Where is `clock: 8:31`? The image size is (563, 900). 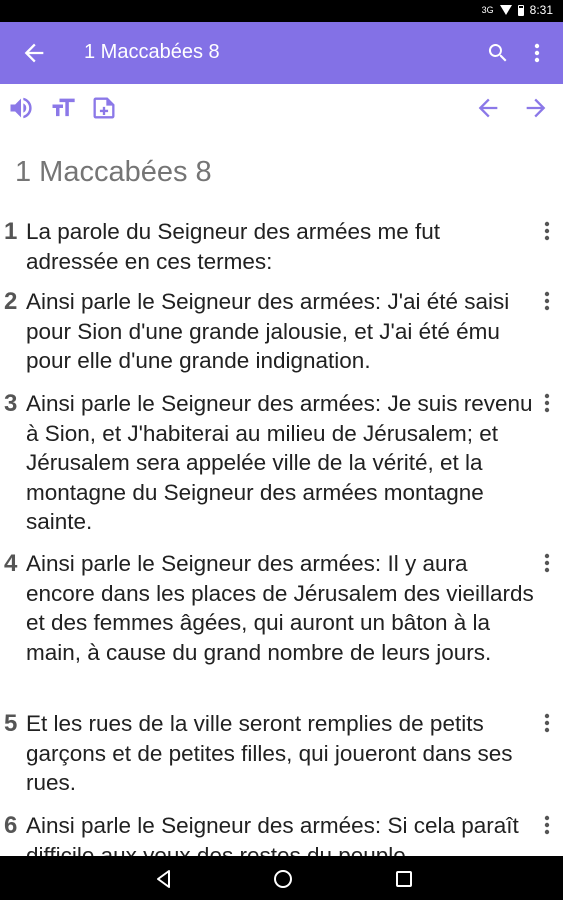 clock: 8:31 is located at coordinates (541, 10).